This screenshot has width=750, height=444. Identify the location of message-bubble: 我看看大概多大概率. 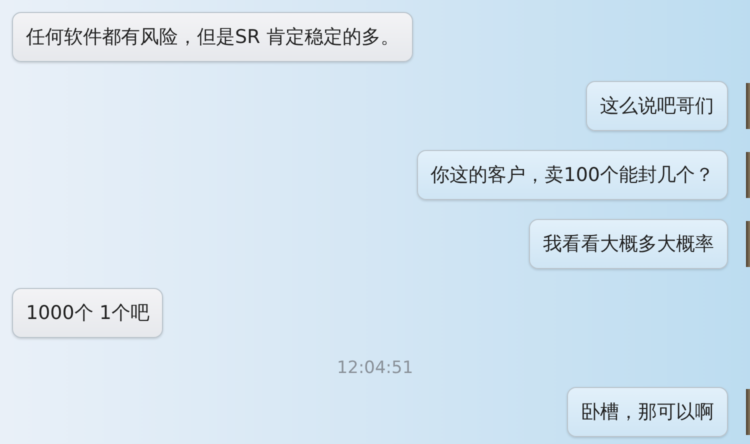
(628, 244).